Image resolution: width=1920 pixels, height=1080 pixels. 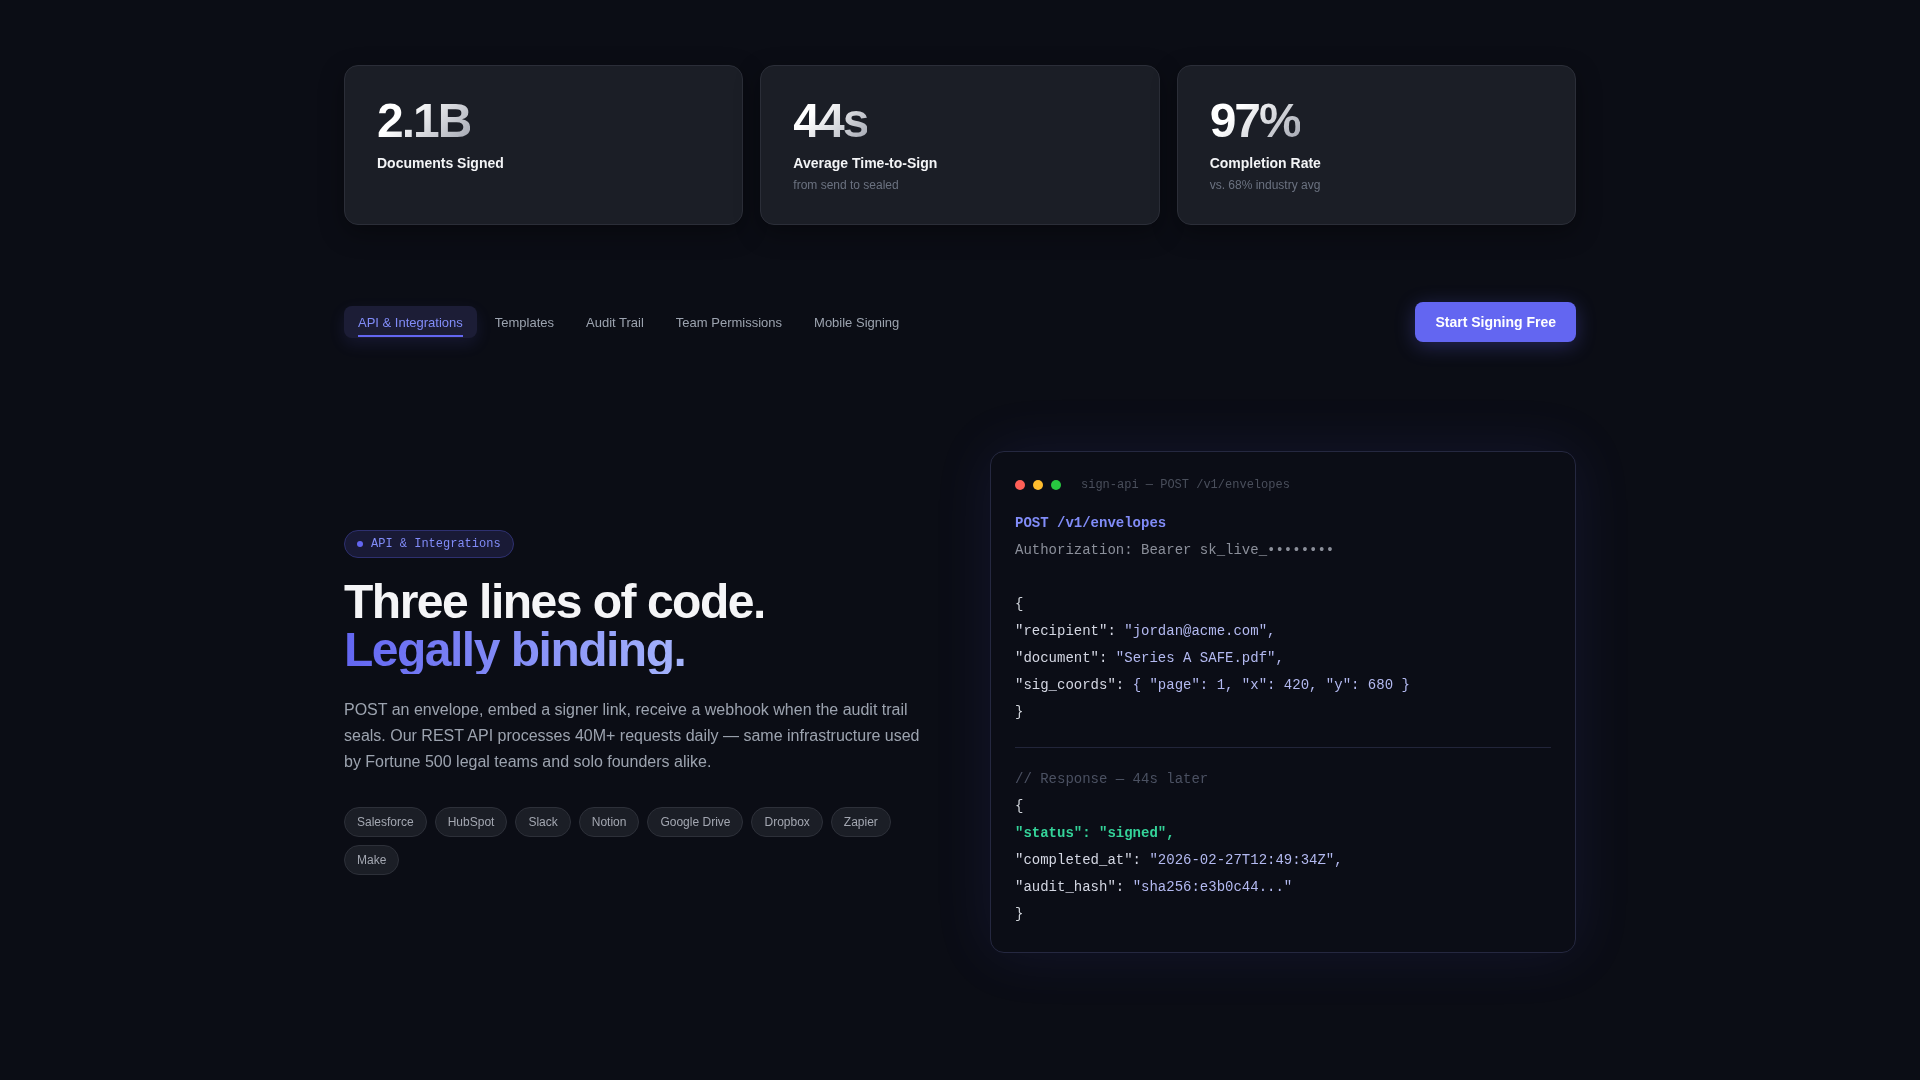 What do you see at coordinates (860, 821) in the screenshot?
I see `integration-tag: Zapier` at bounding box center [860, 821].